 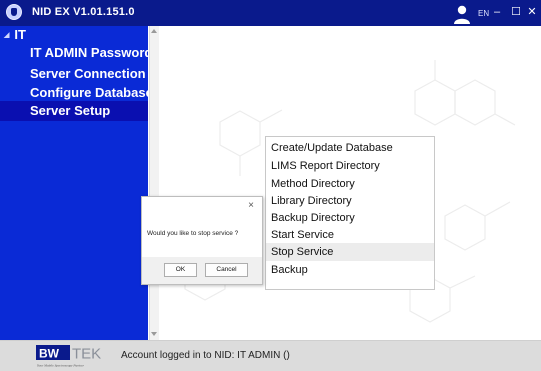 What do you see at coordinates (14, 12) in the screenshot?
I see `app-shield-icon` at bounding box center [14, 12].